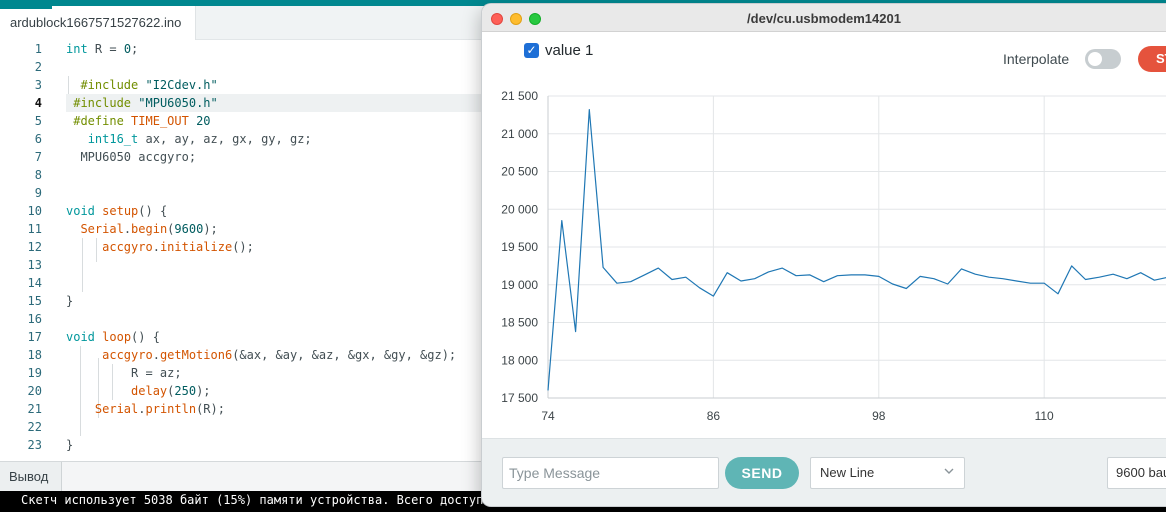 The height and width of the screenshot is (512, 1166). I want to click on code-line: #include "I2Cdev.h", so click(141, 85).